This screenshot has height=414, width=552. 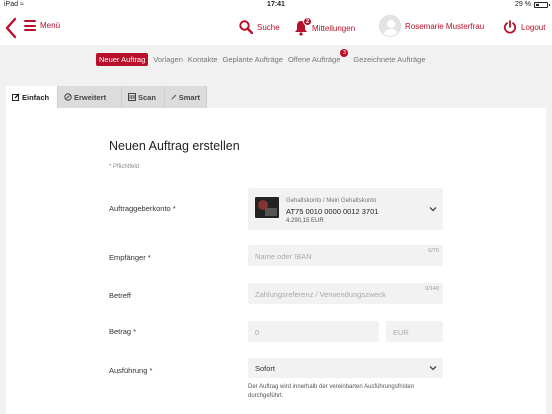 I want to click on recipient-counter: 0/70, so click(x=433, y=251).